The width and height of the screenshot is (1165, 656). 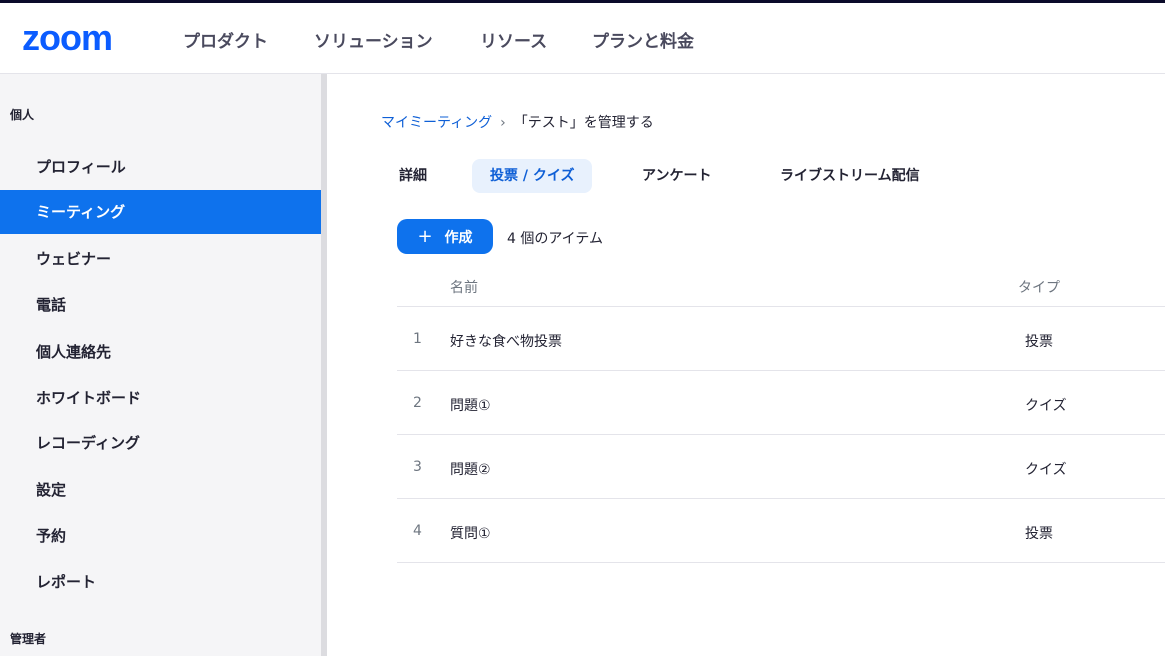 I want to click on sidebar-item-webinars: ウェビナー, so click(x=160, y=259).